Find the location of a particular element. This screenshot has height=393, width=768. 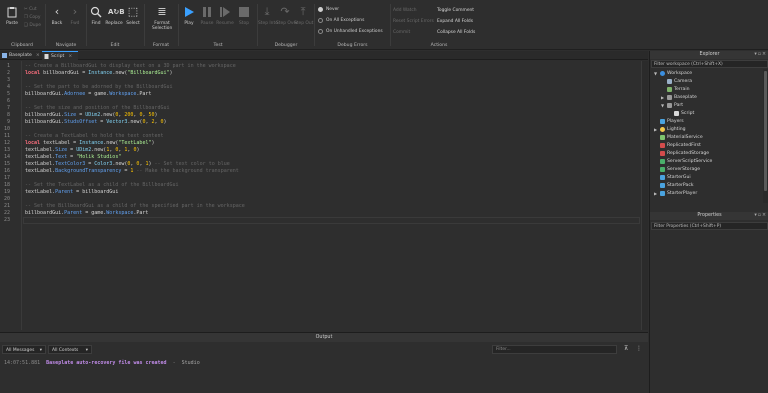

never-radio: Never is located at coordinates (328, 9).